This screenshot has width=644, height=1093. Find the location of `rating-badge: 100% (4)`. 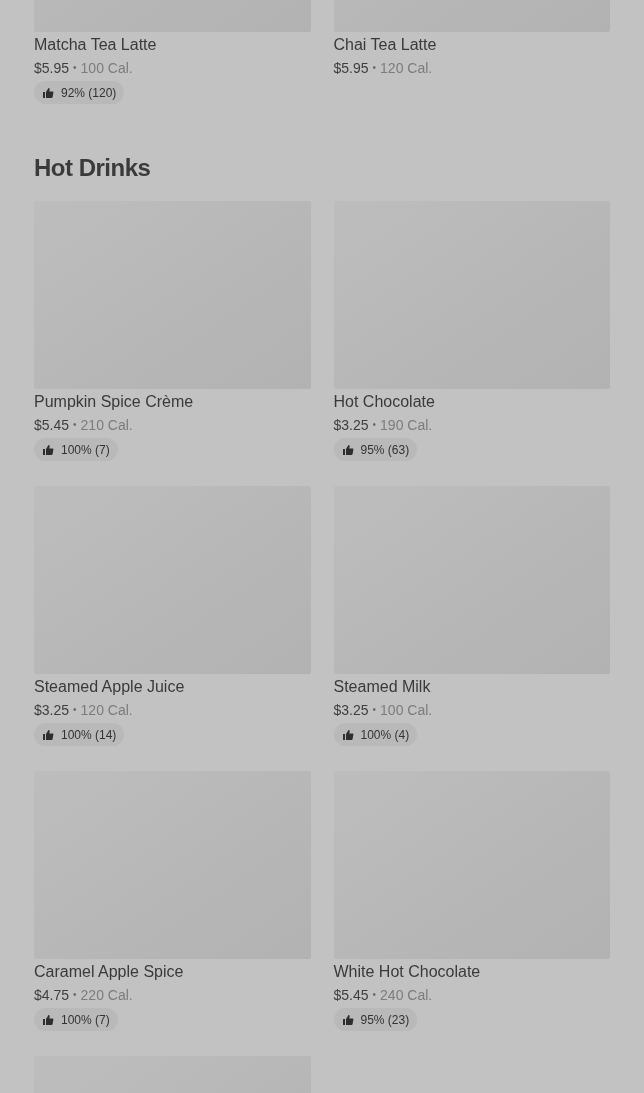

rating-badge: 100% (4) is located at coordinates (375, 734).